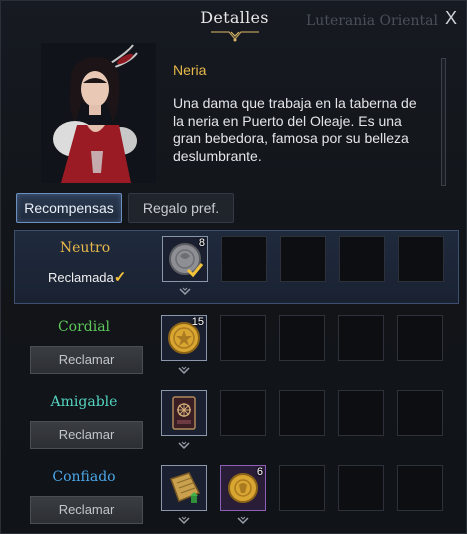  What do you see at coordinates (197, 322) in the screenshot?
I see `reward-quantity: 15` at bounding box center [197, 322].